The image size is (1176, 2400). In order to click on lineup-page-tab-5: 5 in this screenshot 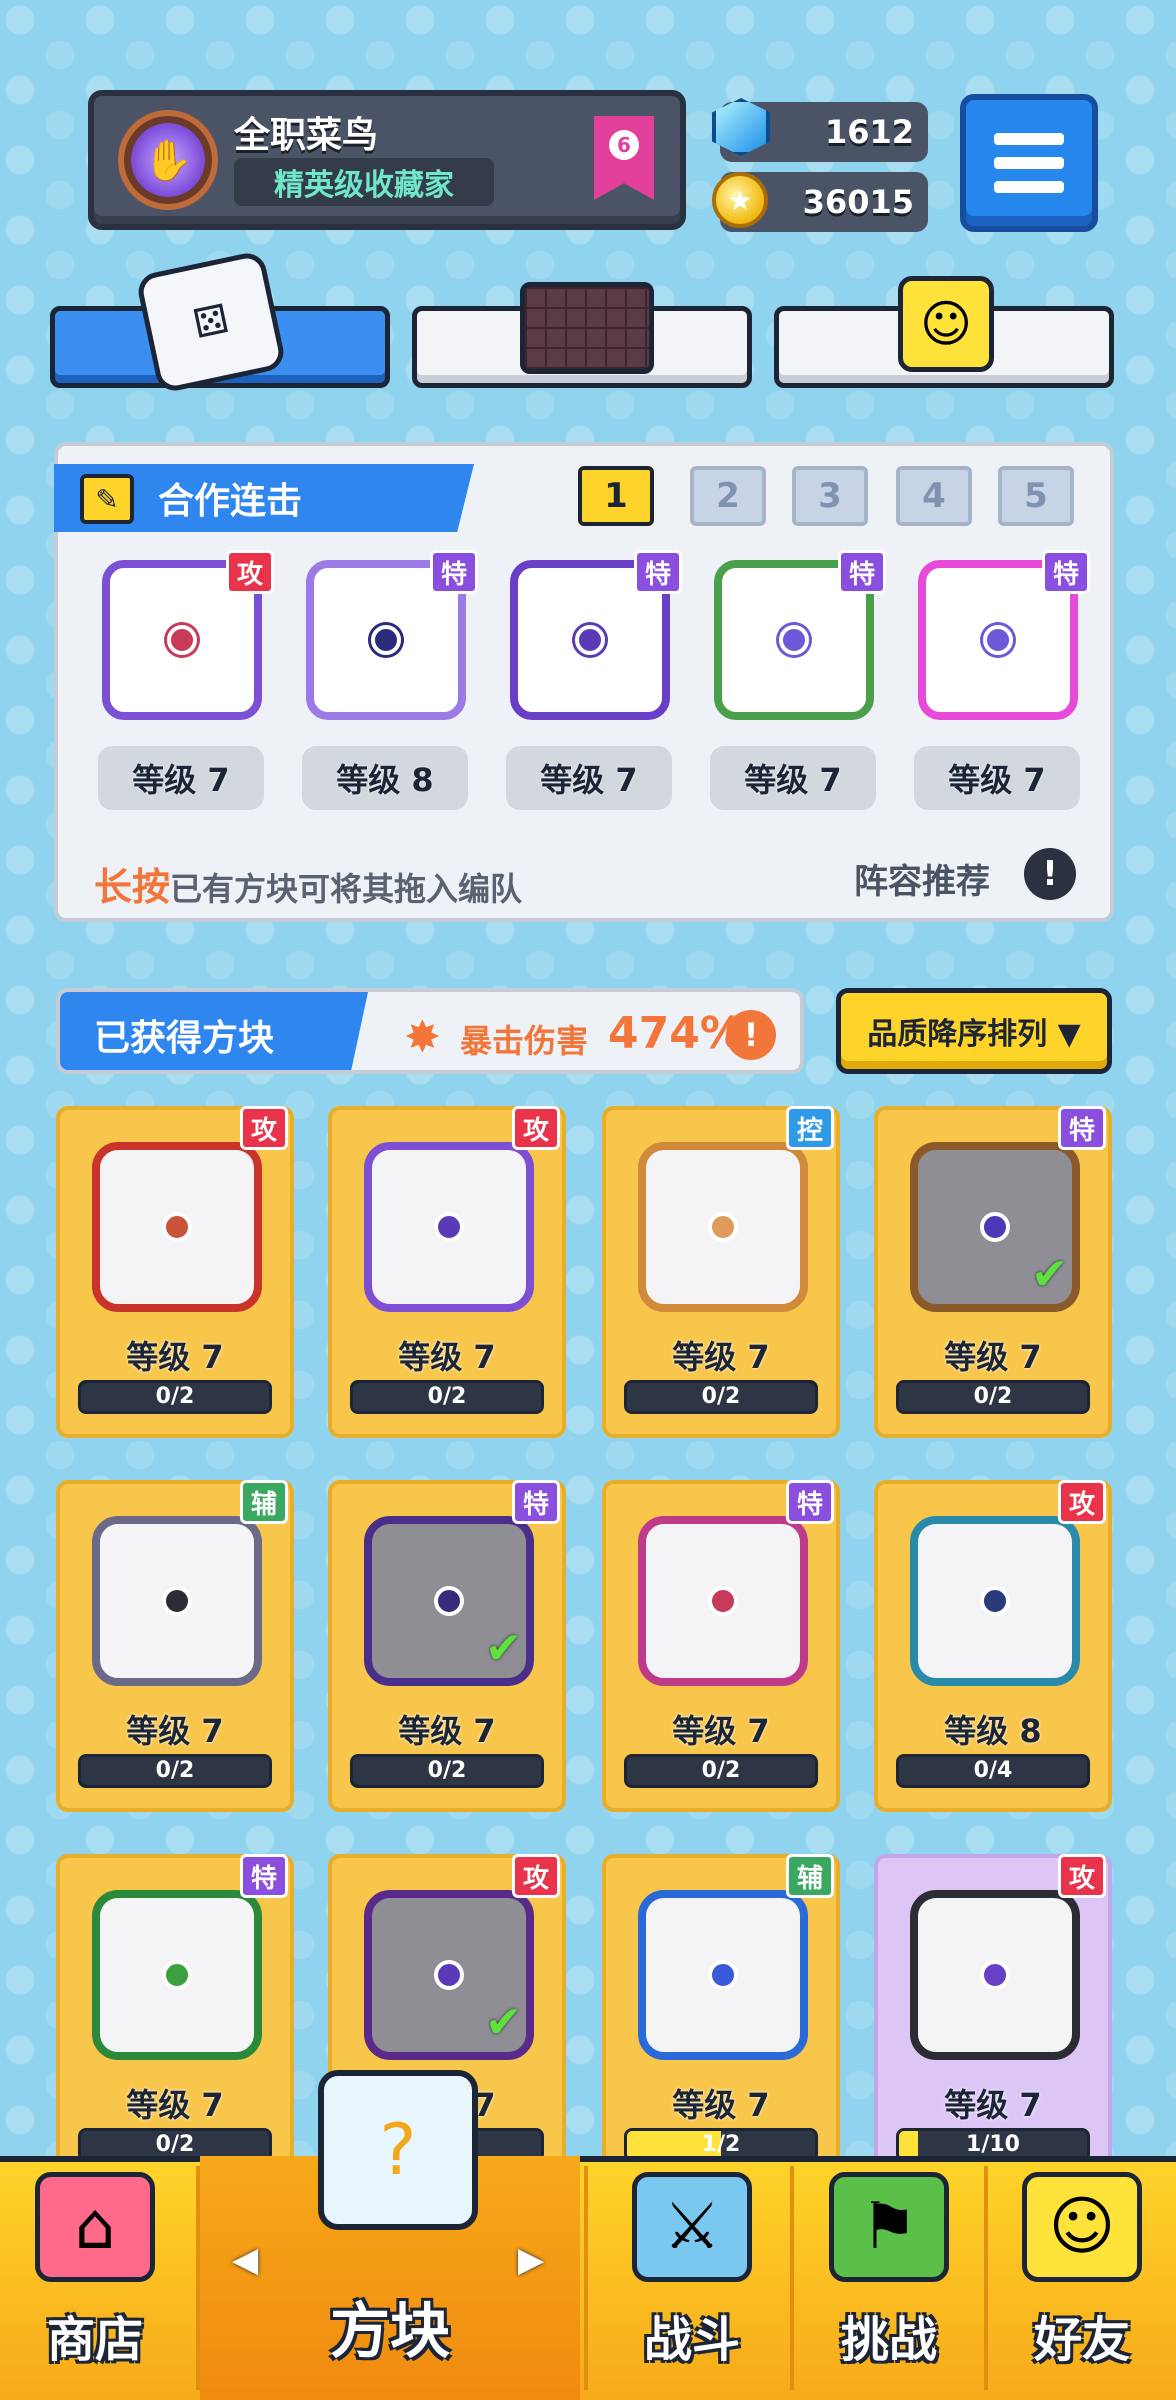, I will do `click(1036, 496)`.